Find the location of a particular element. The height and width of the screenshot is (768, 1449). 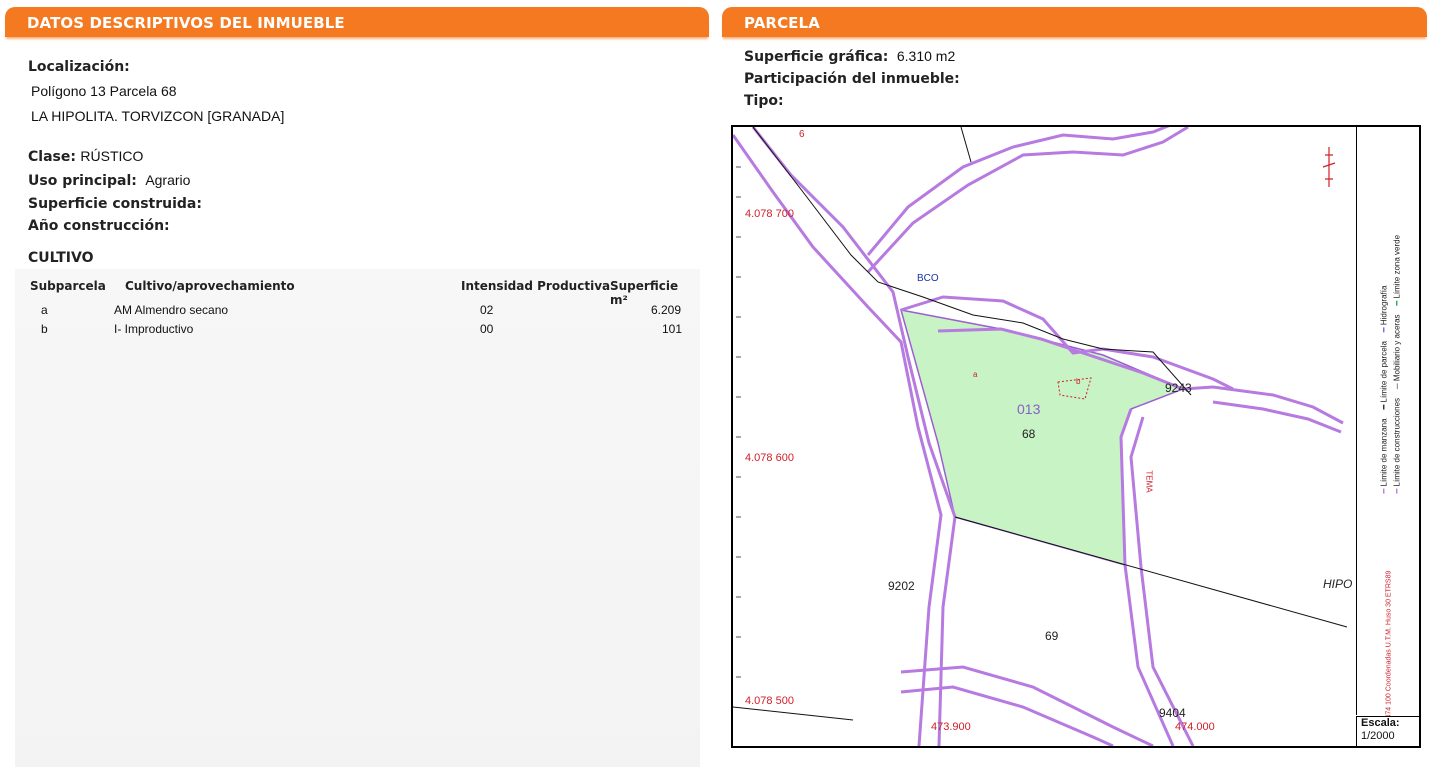

localizacion-label: Localización: is located at coordinates (79, 67).